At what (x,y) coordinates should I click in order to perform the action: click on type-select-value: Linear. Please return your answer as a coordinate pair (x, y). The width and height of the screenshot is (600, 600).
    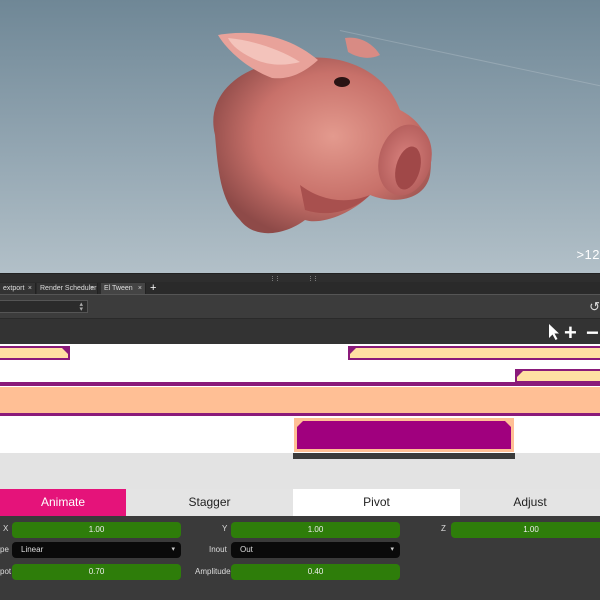
    Looking at the image, I should click on (32, 549).